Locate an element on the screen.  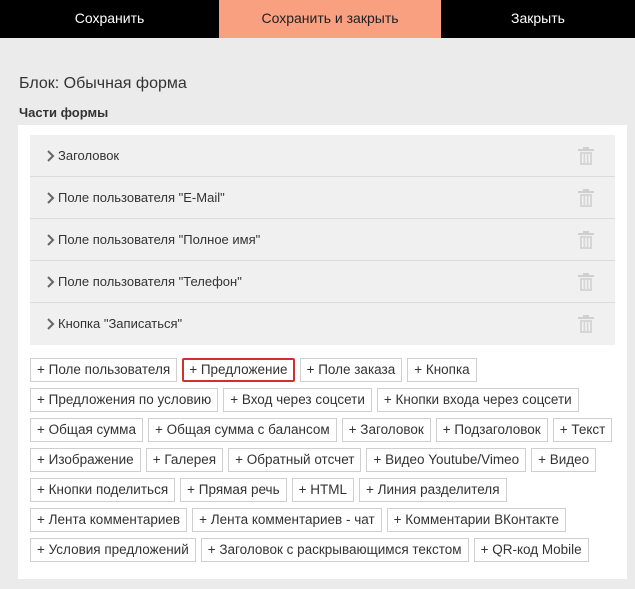
add-part-button: + HTML is located at coordinates (323, 490).